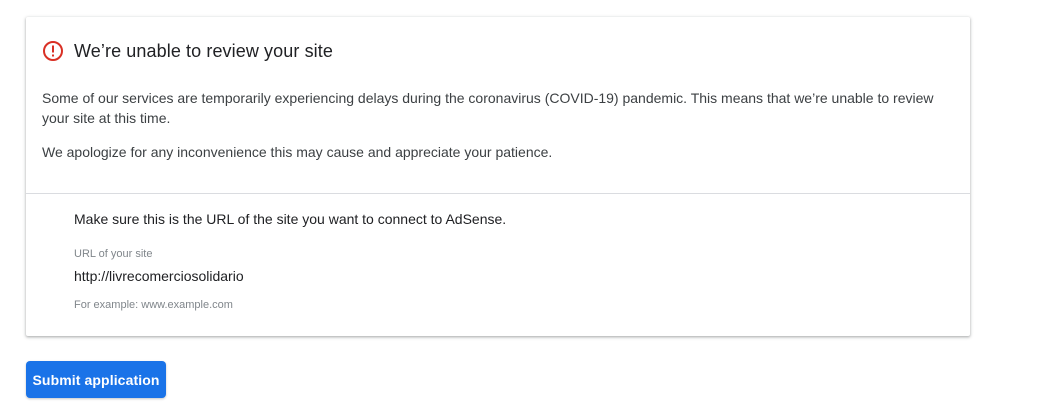 This screenshot has width=1041, height=412. Describe the element at coordinates (53, 51) in the screenshot. I see `alert-circle-icon` at that location.